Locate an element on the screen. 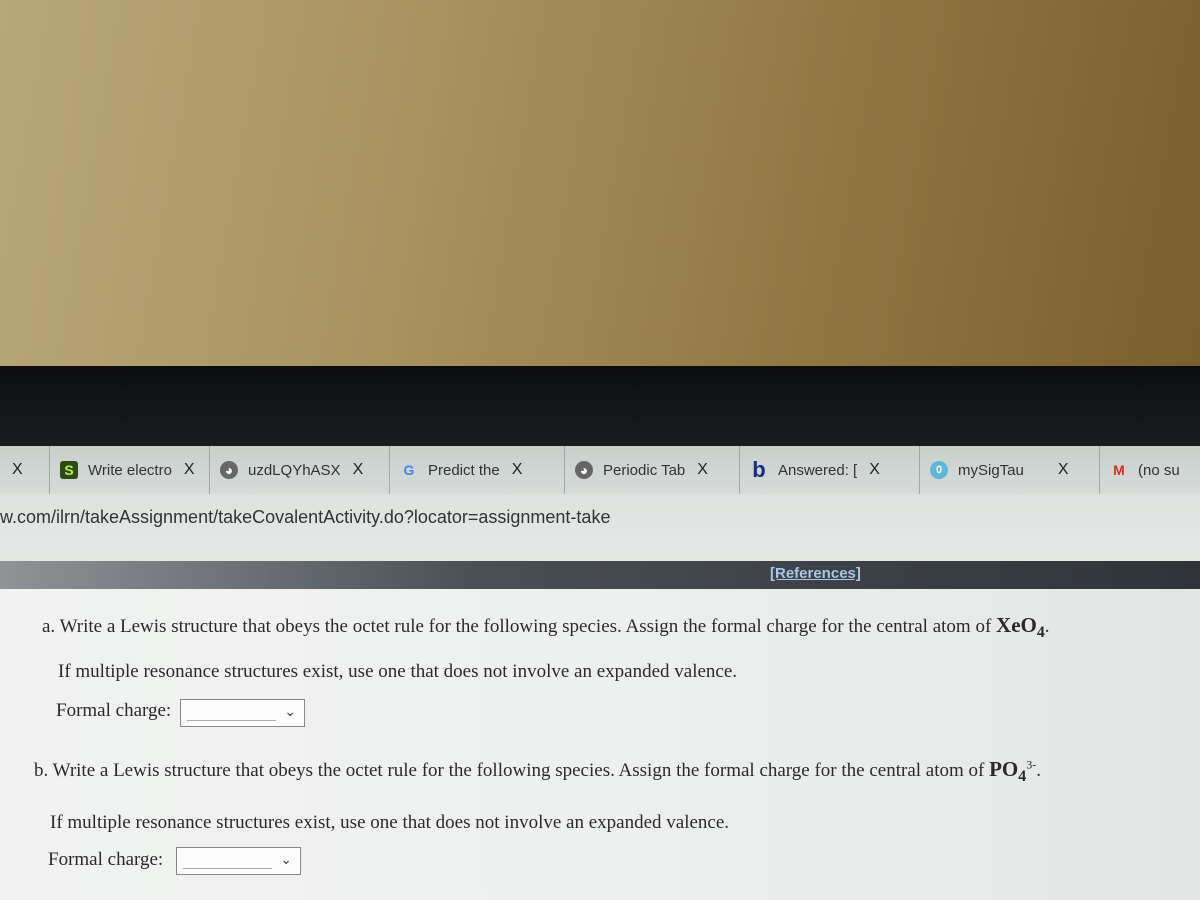 The image size is (1200, 900). tab: G Predict the X is located at coordinates (477, 470).